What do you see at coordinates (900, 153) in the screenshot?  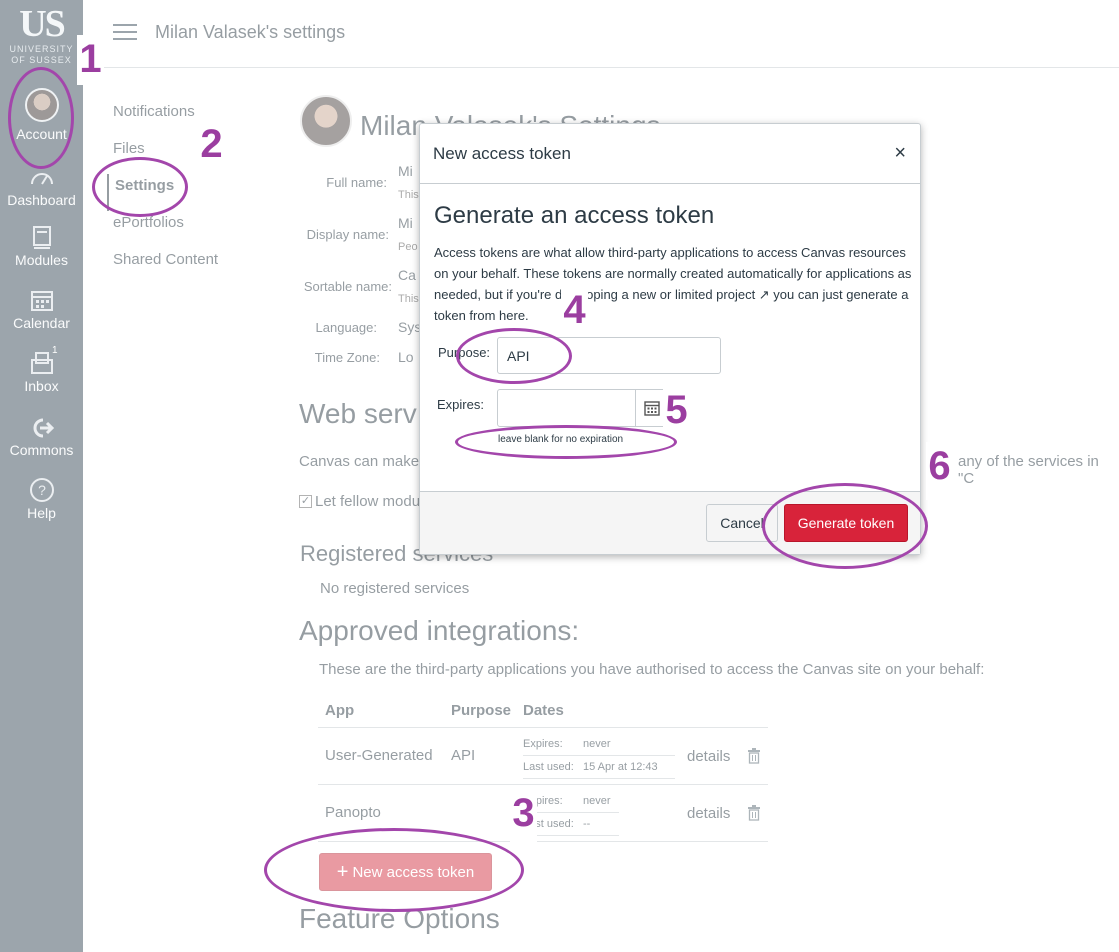 I see `close-icon: ×` at bounding box center [900, 153].